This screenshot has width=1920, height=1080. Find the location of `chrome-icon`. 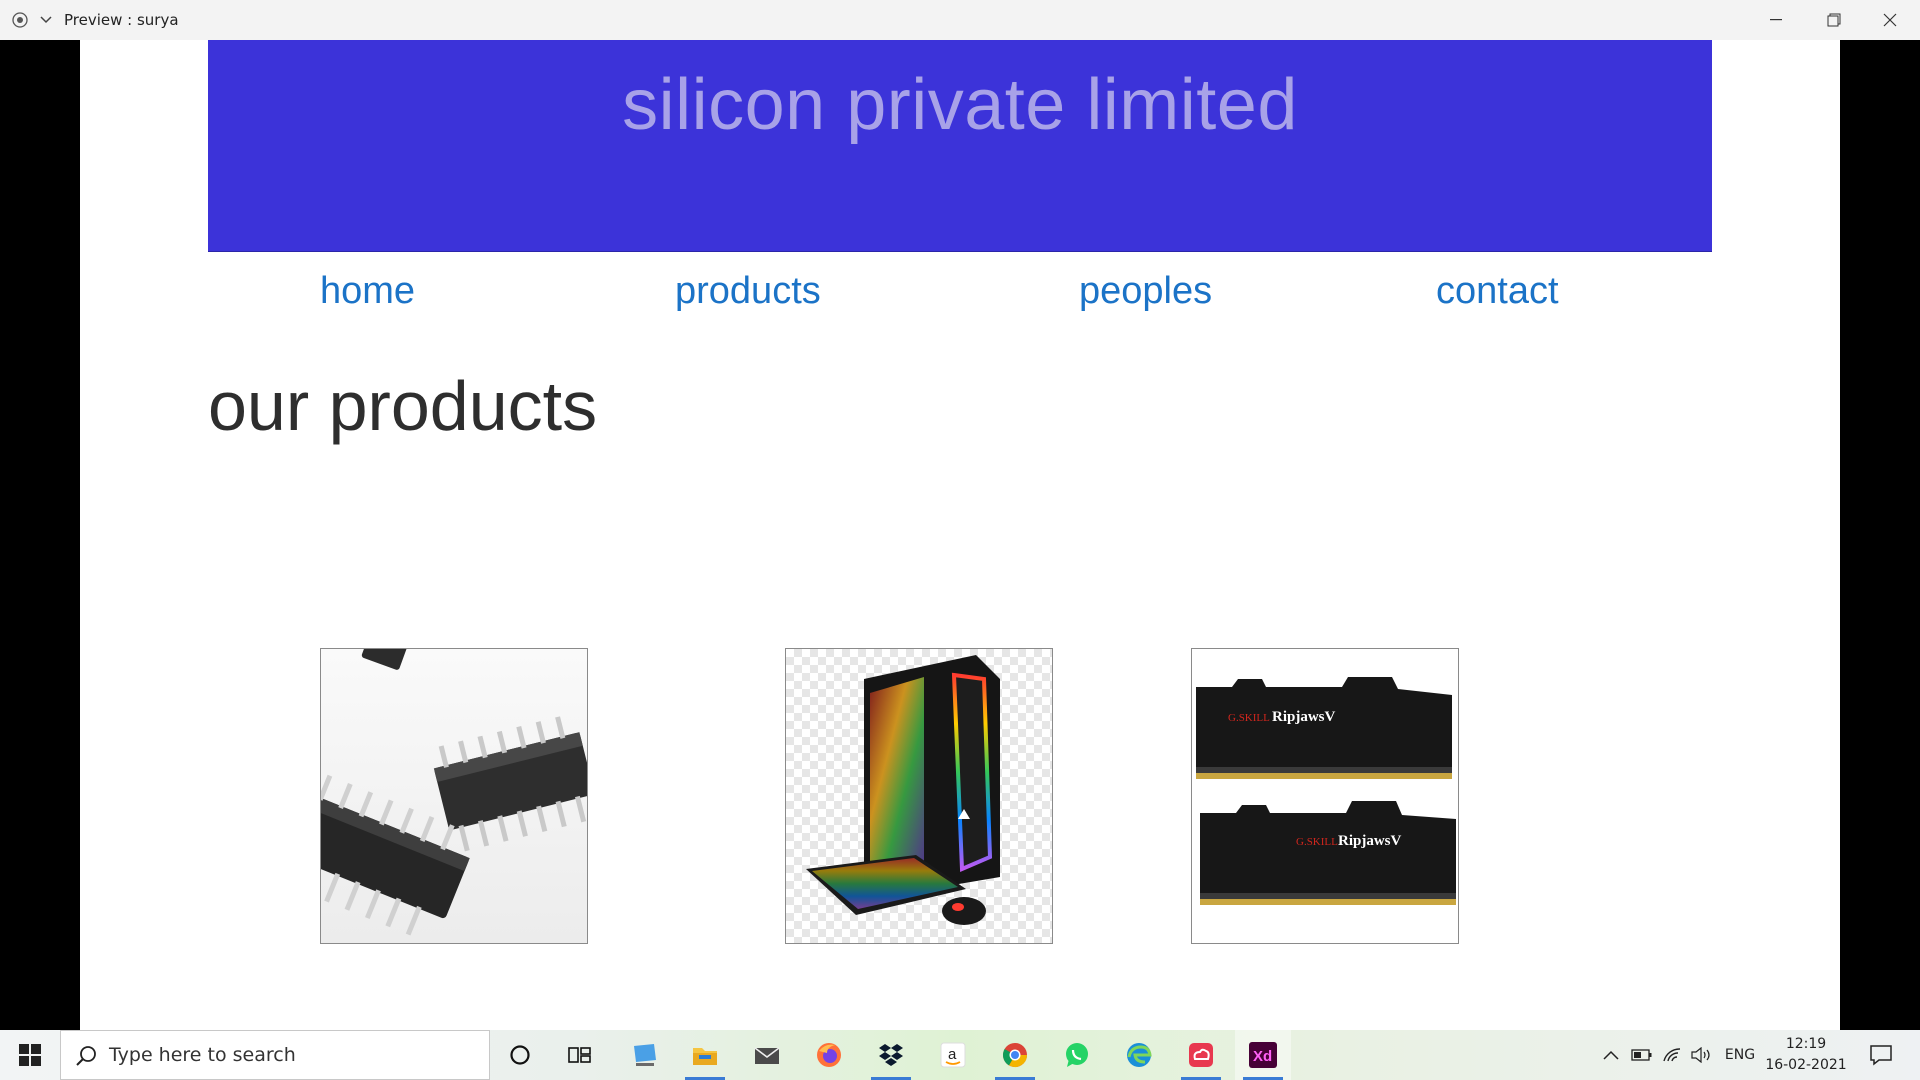

chrome-icon is located at coordinates (1014, 1055).